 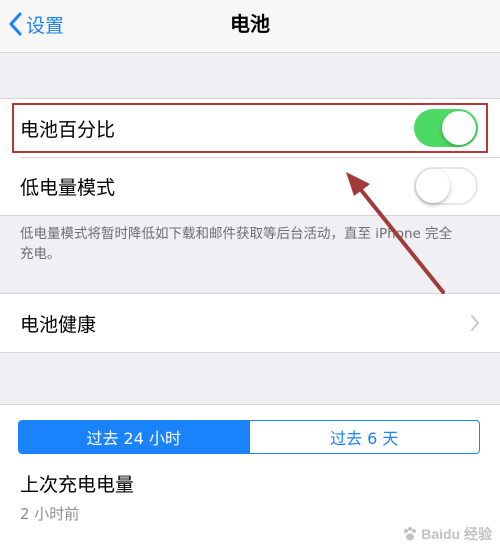 What do you see at coordinates (236, 244) in the screenshot?
I see `low-power-mode-footnote: 低电量模式将暂时降低如下载和邮件获取等后台活动，直至 iPhone 完全充电。` at bounding box center [236, 244].